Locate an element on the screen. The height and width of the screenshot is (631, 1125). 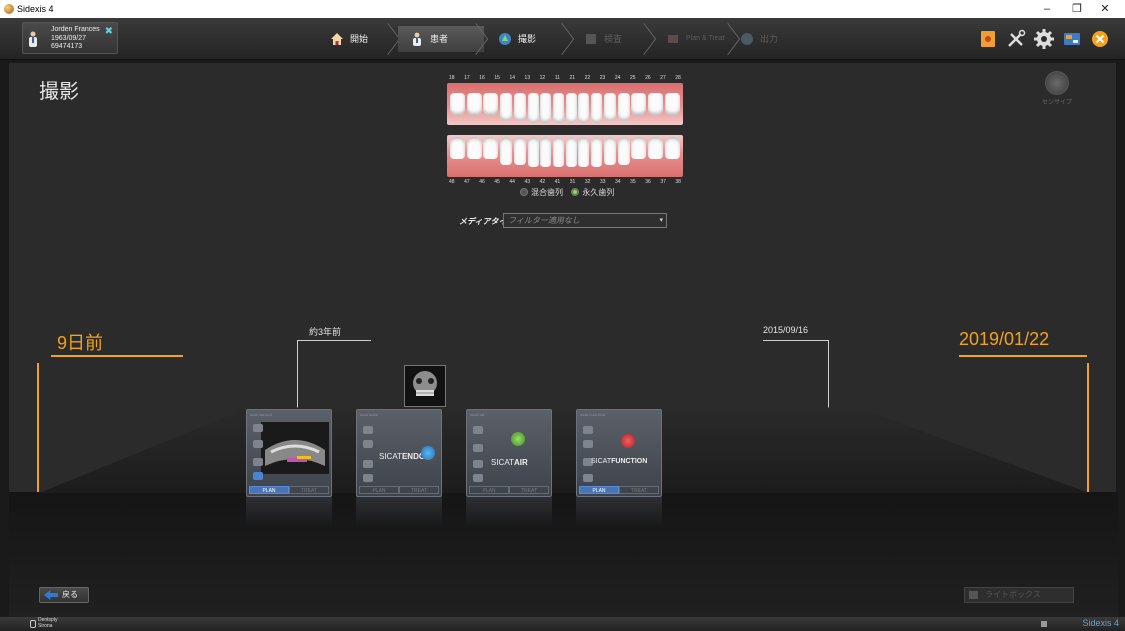
close-patient-icon: ✖ is located at coordinates (109, 31).